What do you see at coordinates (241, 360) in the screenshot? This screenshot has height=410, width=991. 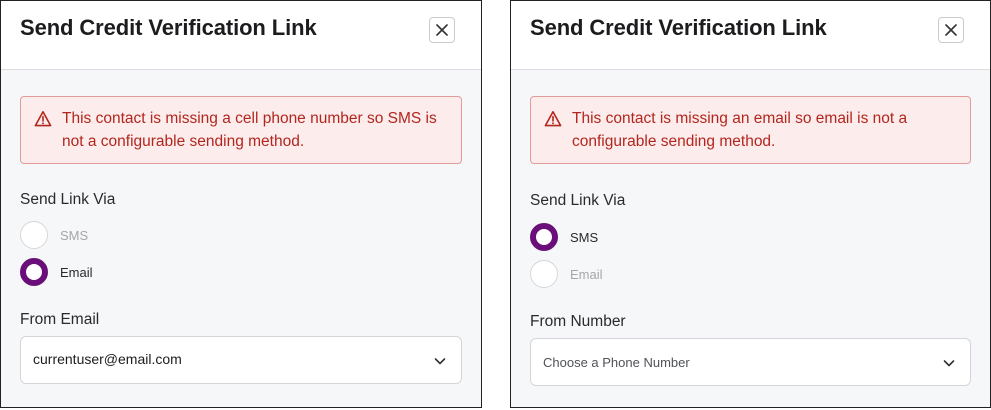 I see `from-email-select: currentuser@email.com` at bounding box center [241, 360].